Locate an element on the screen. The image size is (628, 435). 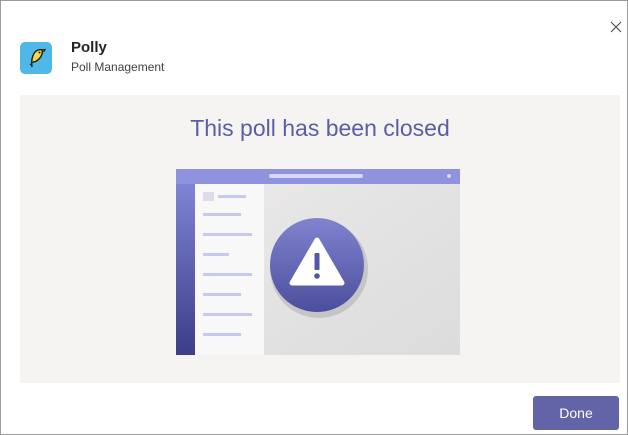
close-button is located at coordinates (616, 27).